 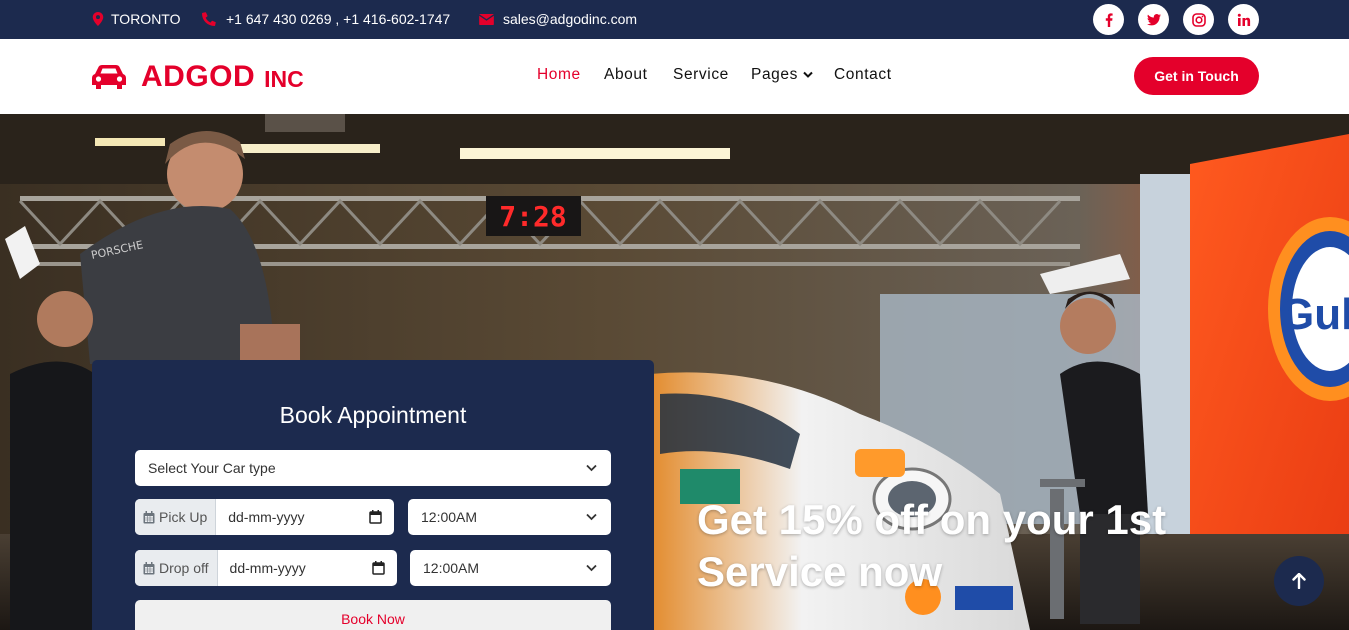 What do you see at coordinates (977, 546) in the screenshot?
I see `promo-headline: Get 15% off on your 1st Service now` at bounding box center [977, 546].